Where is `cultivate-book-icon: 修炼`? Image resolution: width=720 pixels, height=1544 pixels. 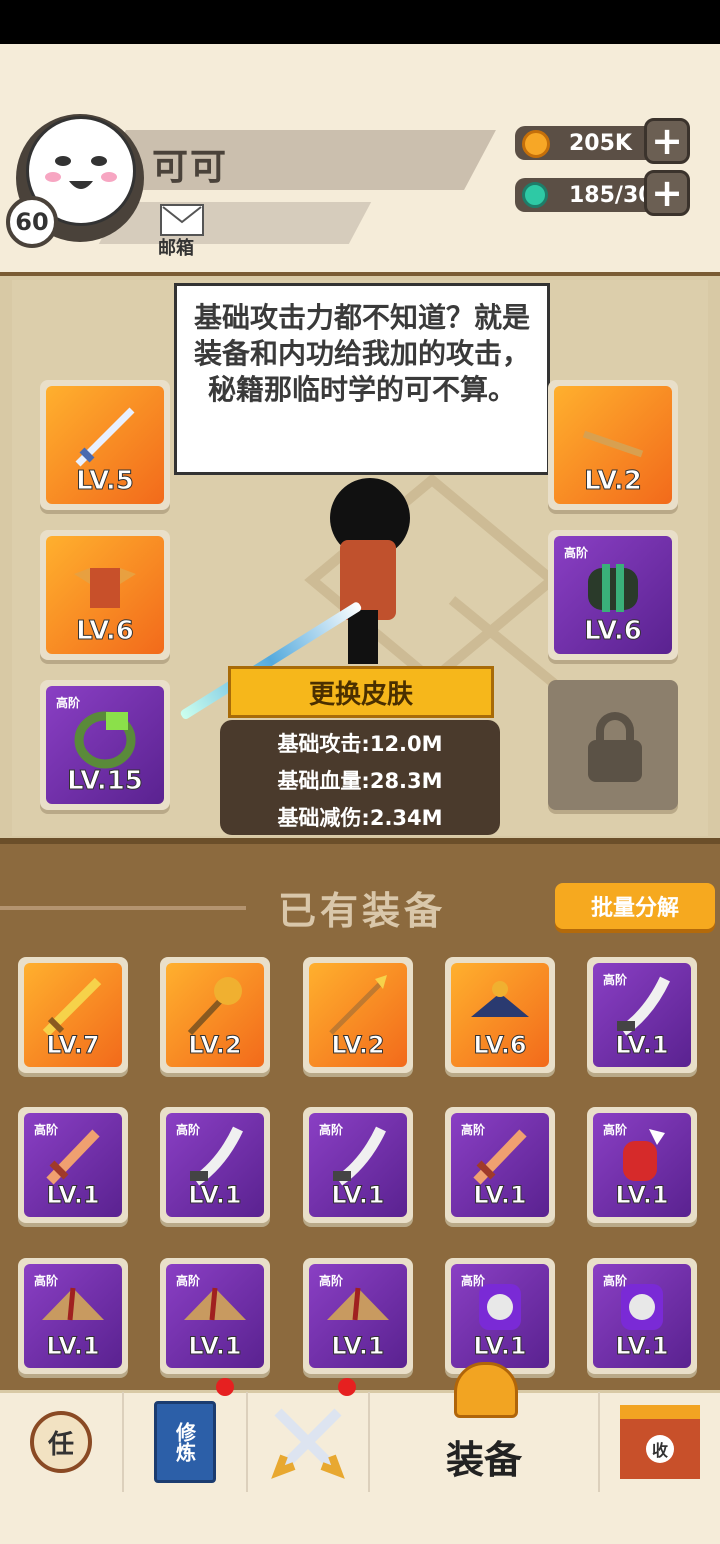
cultivate-book-icon: 修炼 is located at coordinates (185, 1442).